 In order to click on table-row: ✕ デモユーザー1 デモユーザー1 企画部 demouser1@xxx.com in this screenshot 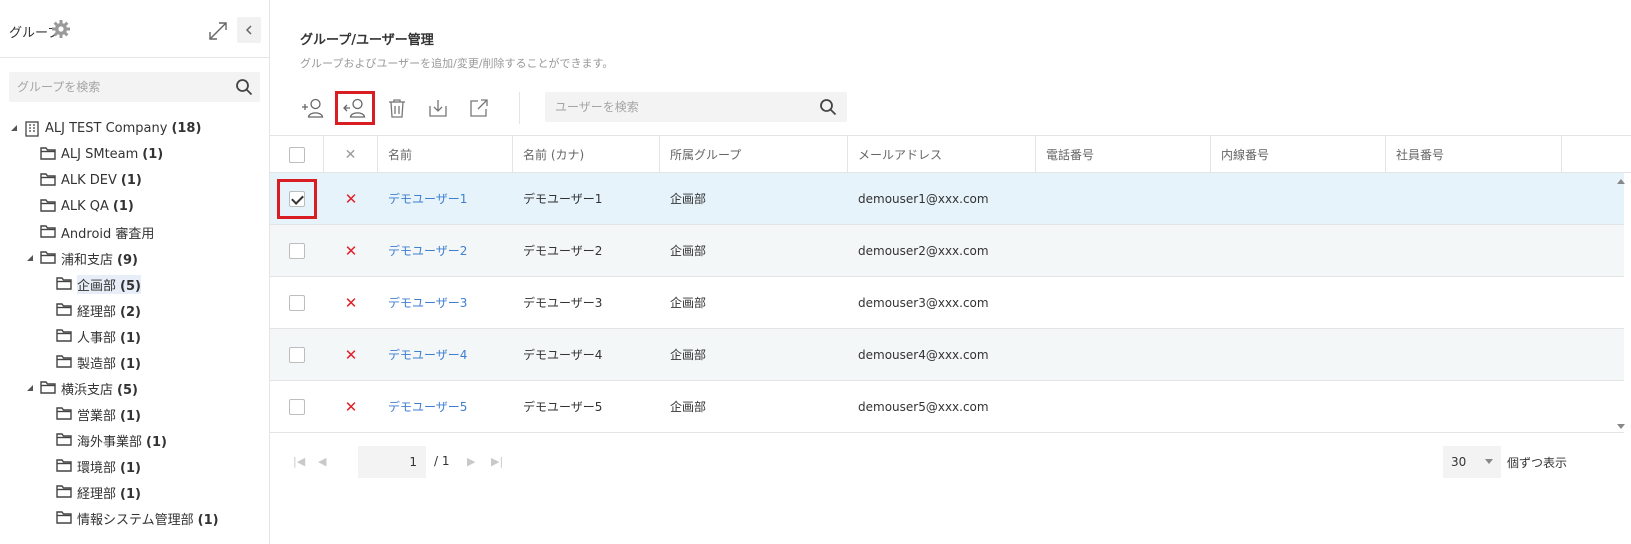, I will do `click(947, 199)`.